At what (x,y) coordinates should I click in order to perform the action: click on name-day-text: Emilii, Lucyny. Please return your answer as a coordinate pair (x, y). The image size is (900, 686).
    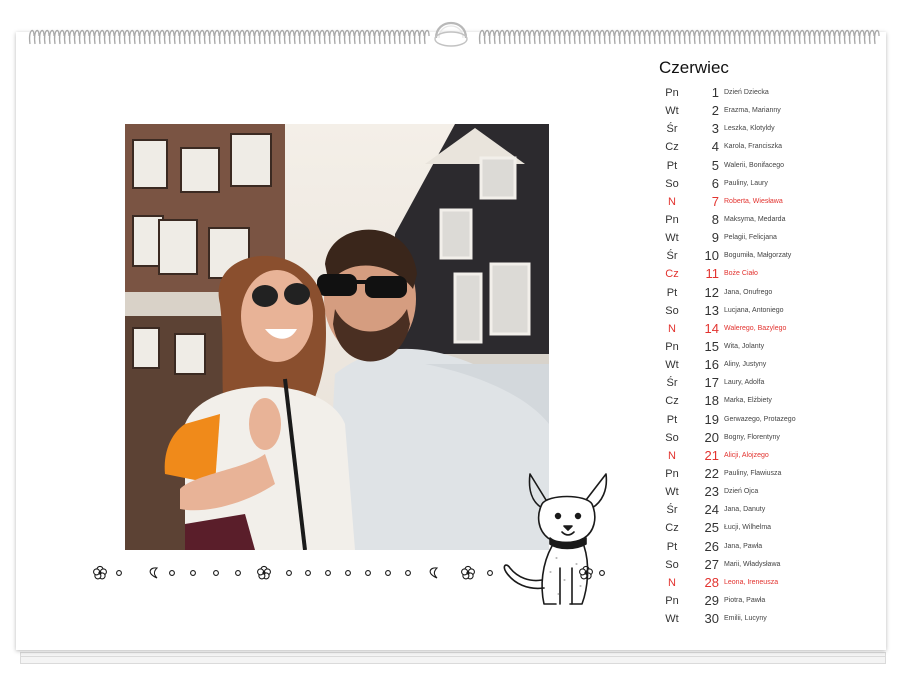
    Looking at the image, I should click on (745, 619).